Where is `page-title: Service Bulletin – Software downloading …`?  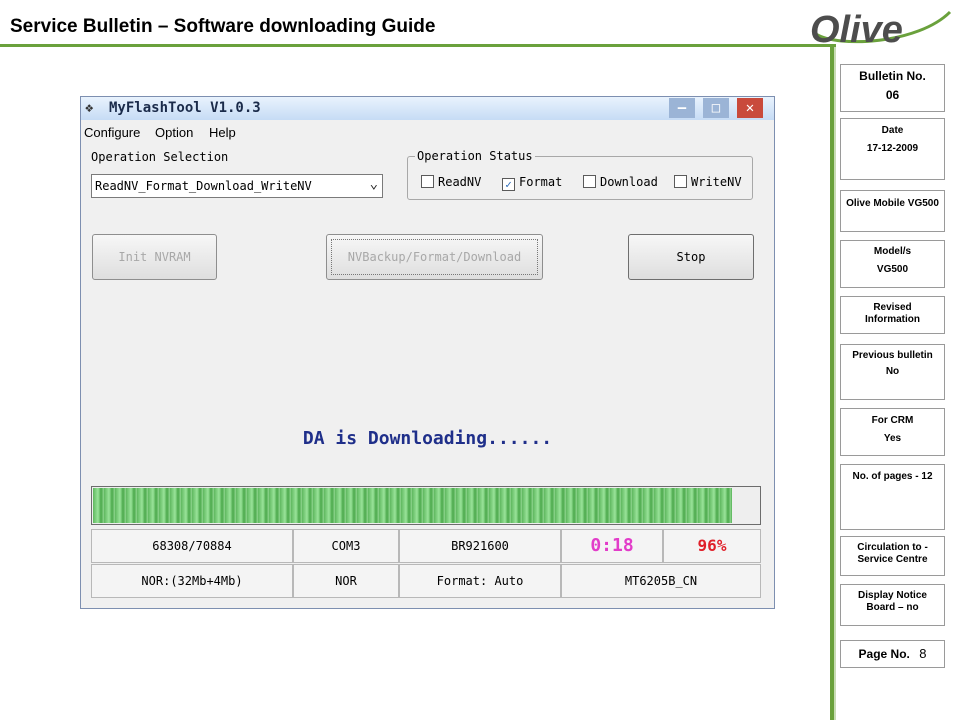 page-title: Service Bulletin – Software downloading … is located at coordinates (223, 26).